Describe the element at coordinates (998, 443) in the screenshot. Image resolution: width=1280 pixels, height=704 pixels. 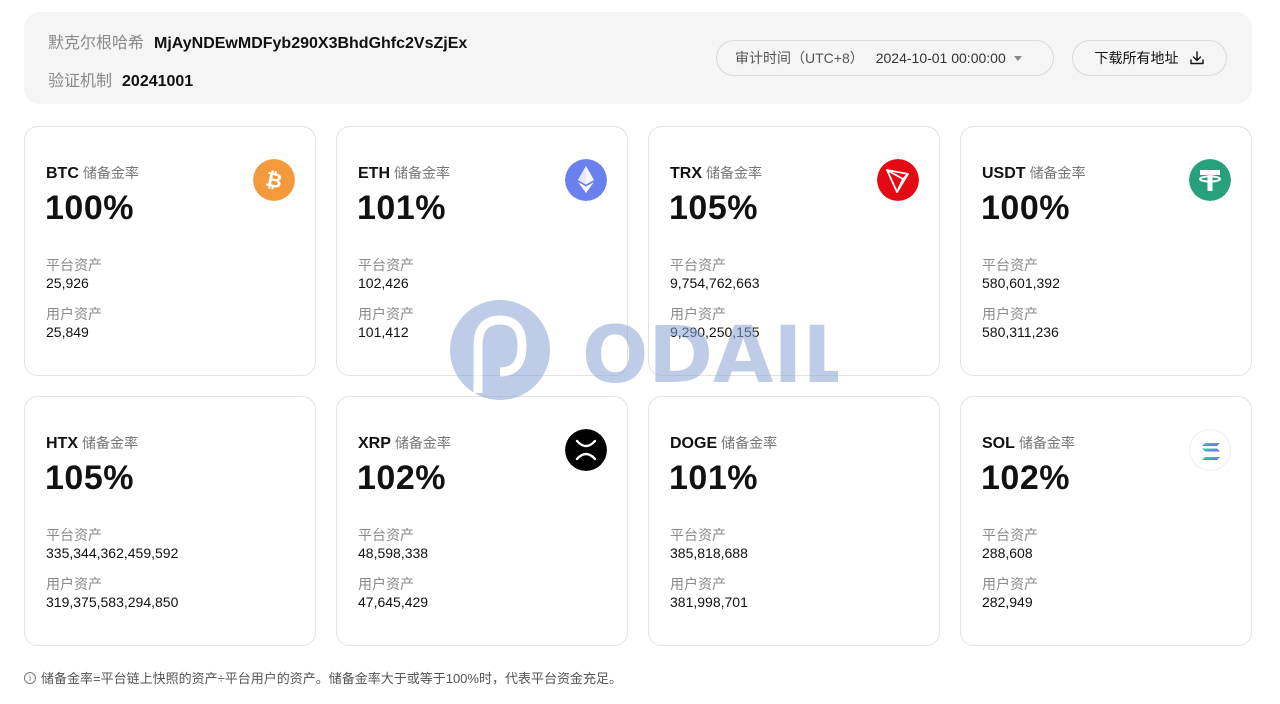
I see `coin-symbol: SOL` at that location.